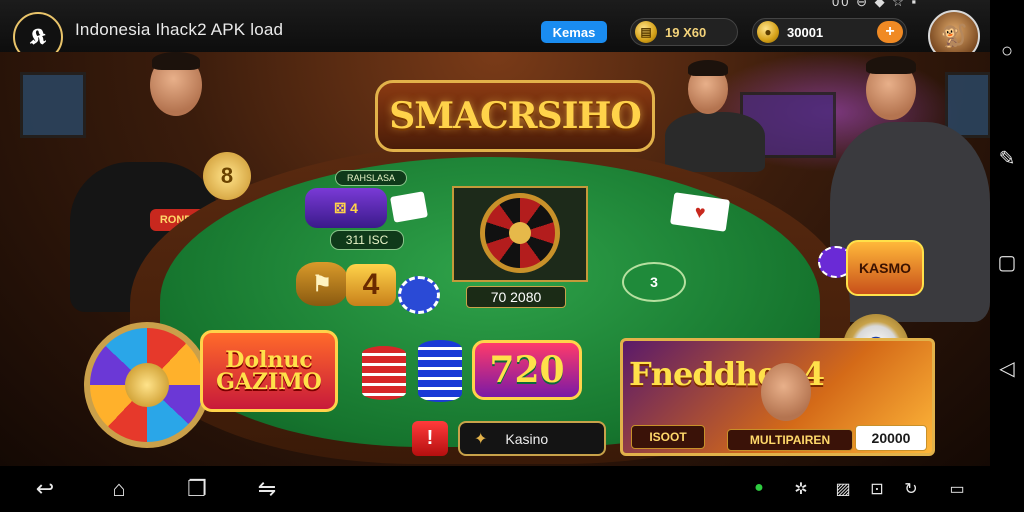 The image size is (1024, 512). What do you see at coordinates (801, 489) in the screenshot?
I see `pinwheel-icon: ✲` at bounding box center [801, 489].